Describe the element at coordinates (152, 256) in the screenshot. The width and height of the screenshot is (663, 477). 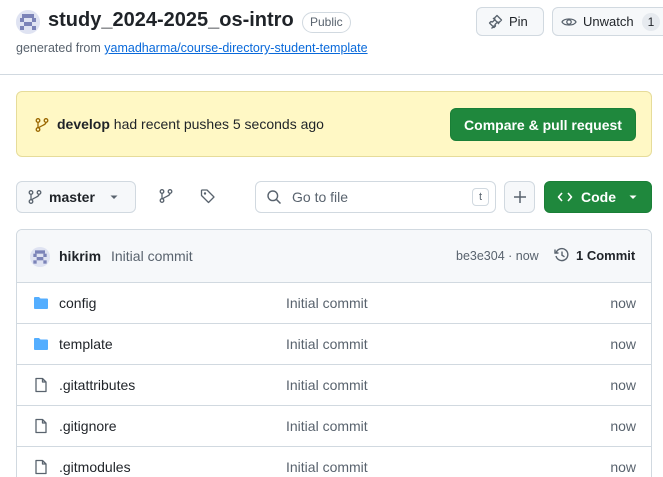
I see `commit-message: Initial commit` at that location.